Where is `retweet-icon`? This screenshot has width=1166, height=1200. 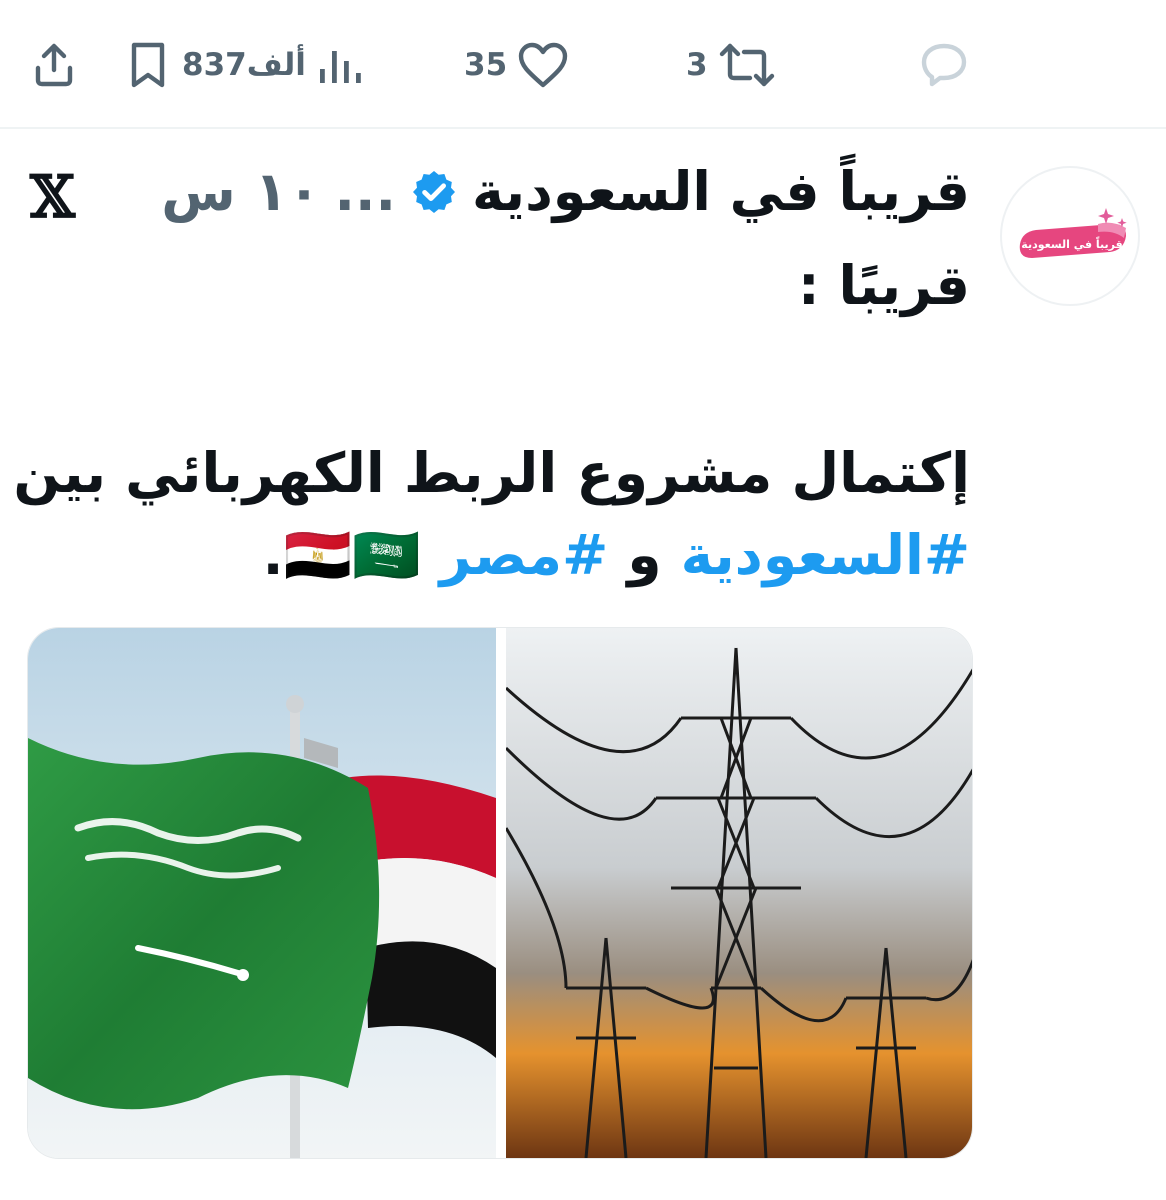
retweet-icon is located at coordinates (746, 65).